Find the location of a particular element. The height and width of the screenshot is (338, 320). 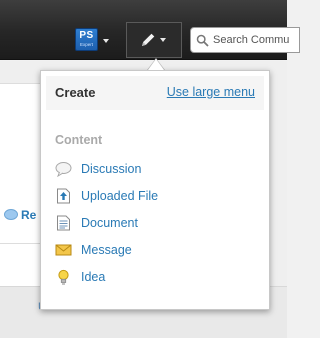

content-section-label: Content is located at coordinates (79, 140).